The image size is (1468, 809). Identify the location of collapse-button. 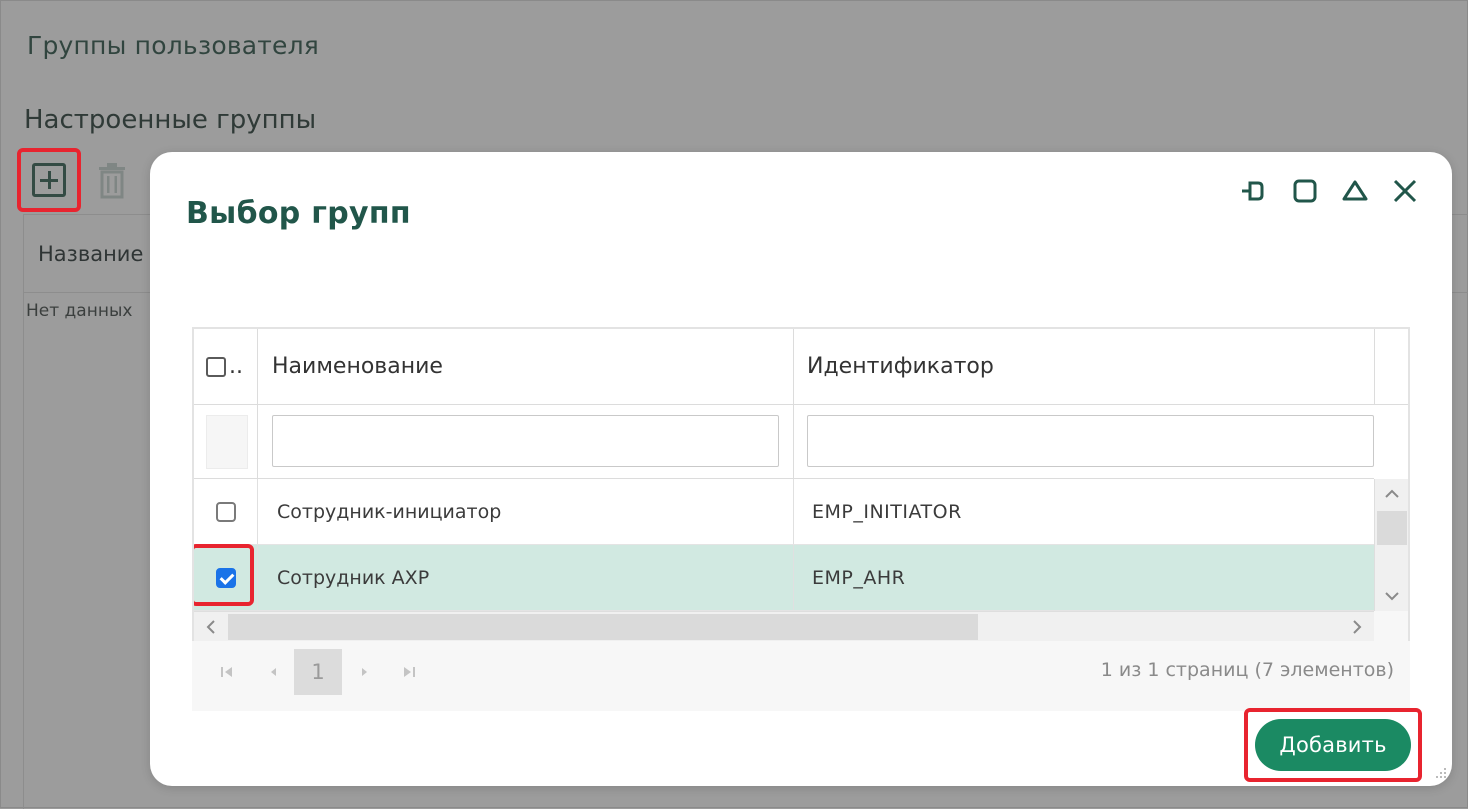
(1355, 191).